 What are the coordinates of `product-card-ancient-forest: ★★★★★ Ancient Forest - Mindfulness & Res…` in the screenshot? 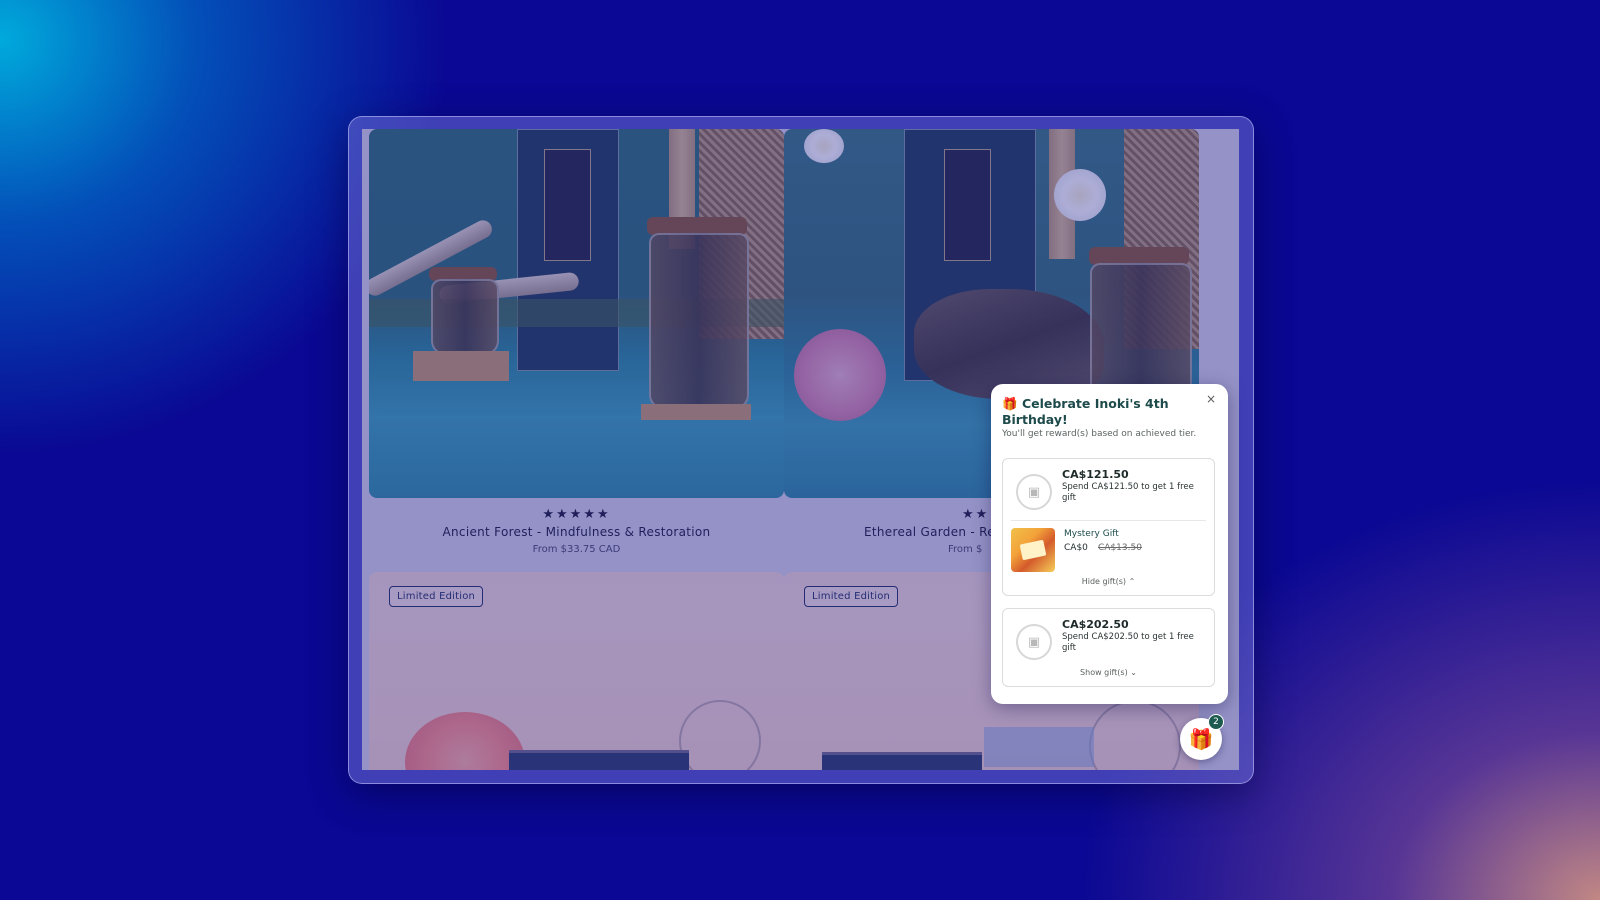 It's located at (576, 342).